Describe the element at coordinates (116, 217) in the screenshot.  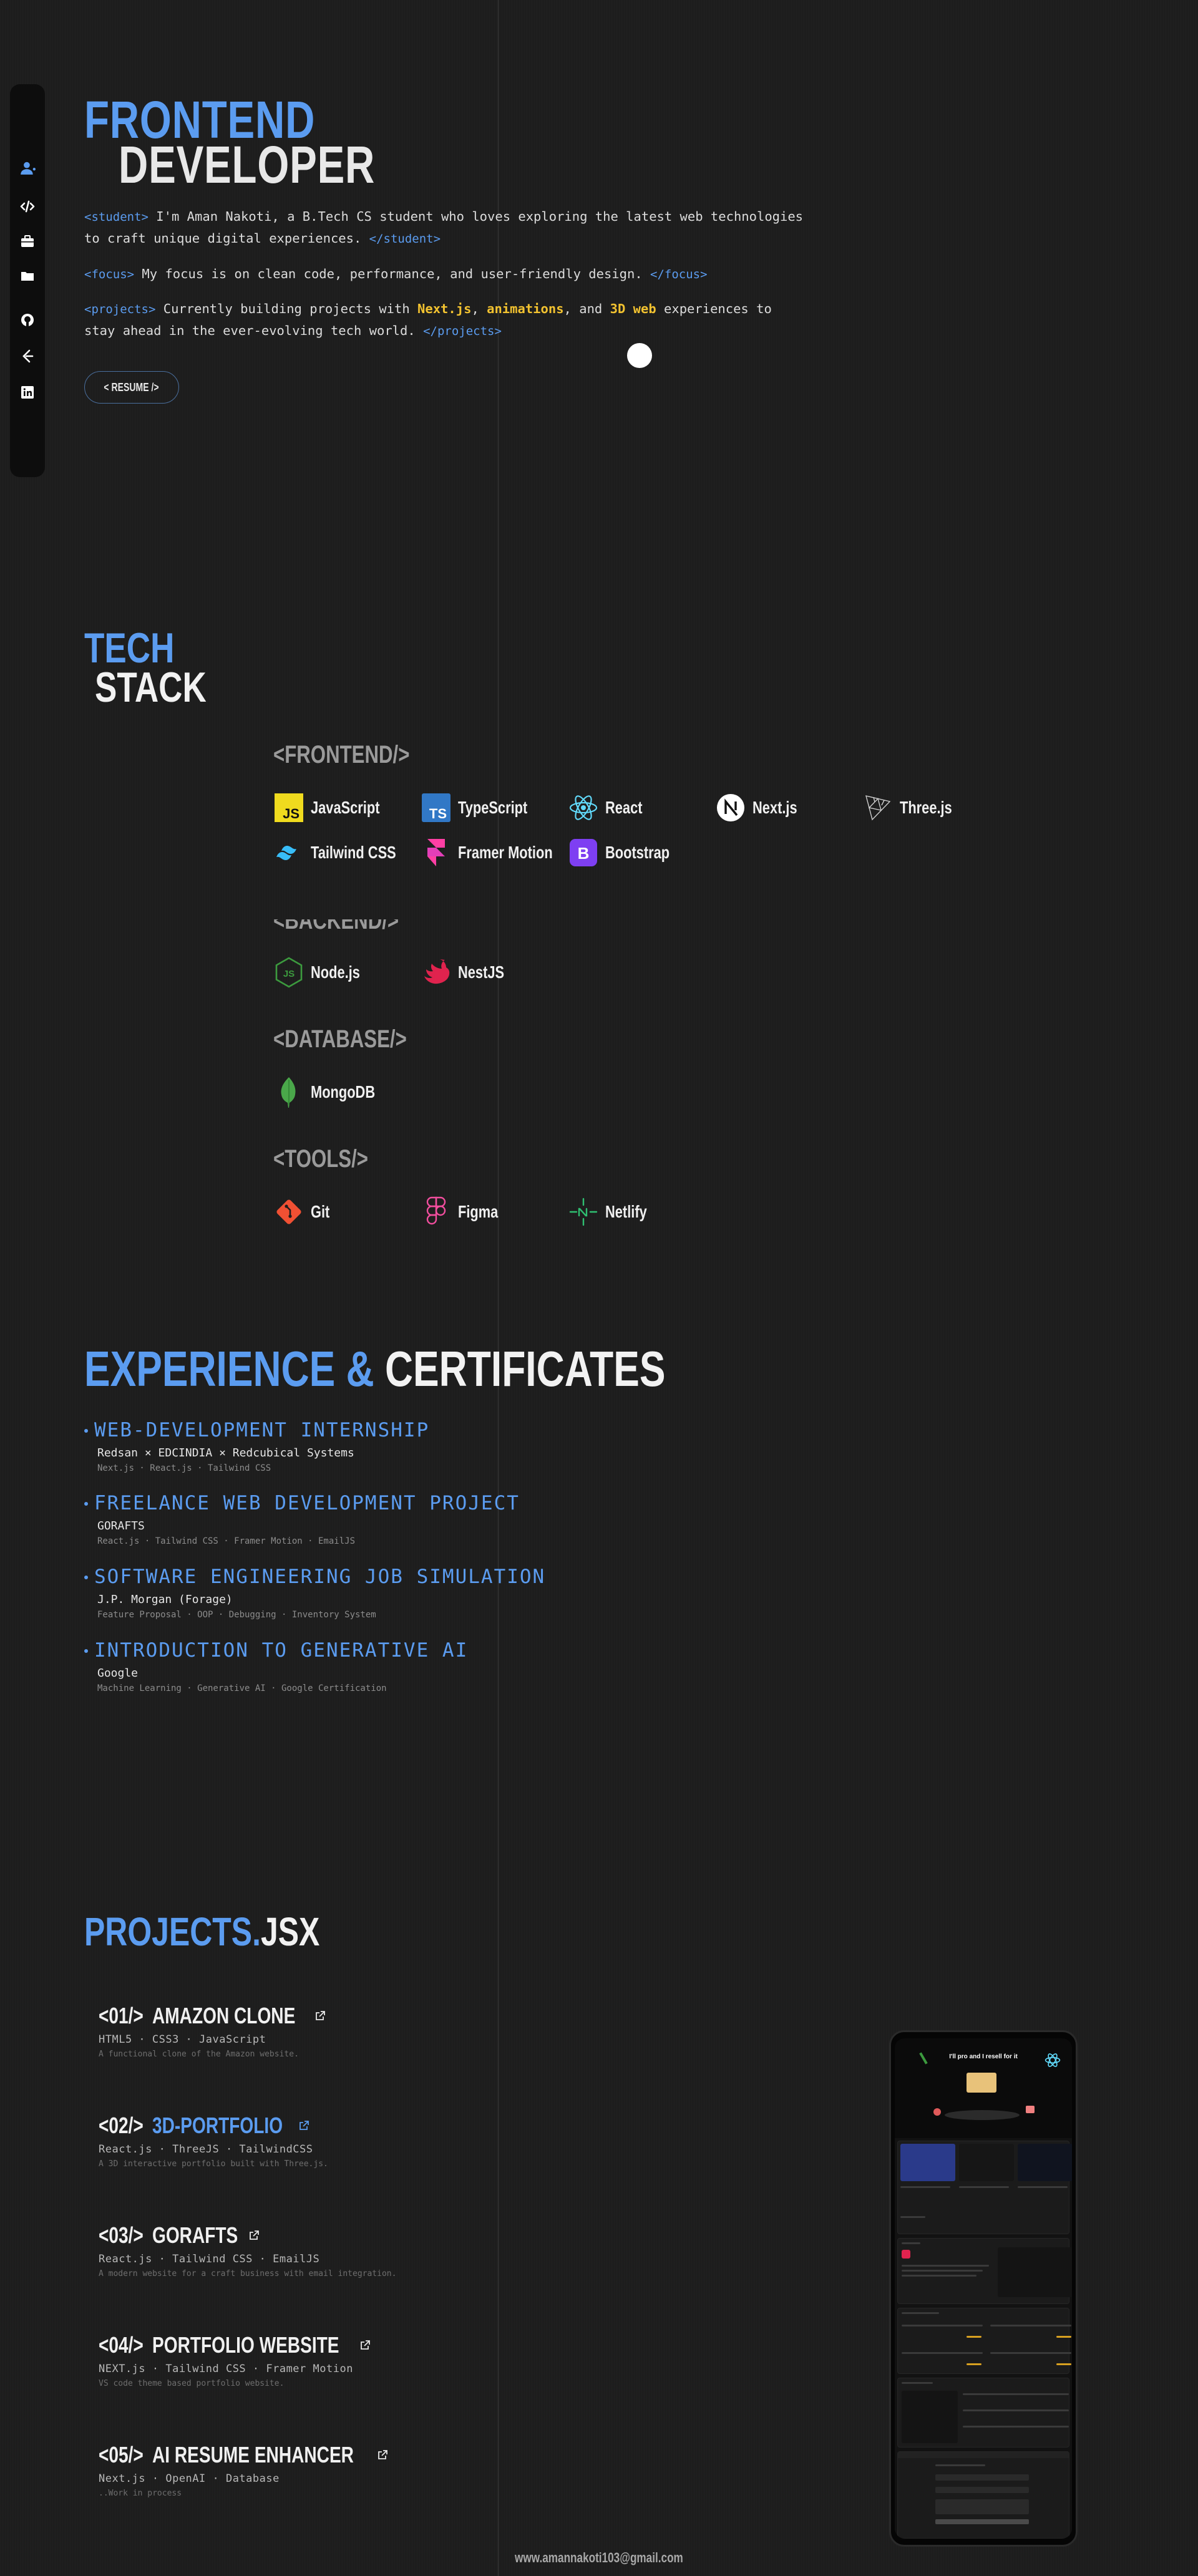
I see `student-open-tag: <student>` at that location.